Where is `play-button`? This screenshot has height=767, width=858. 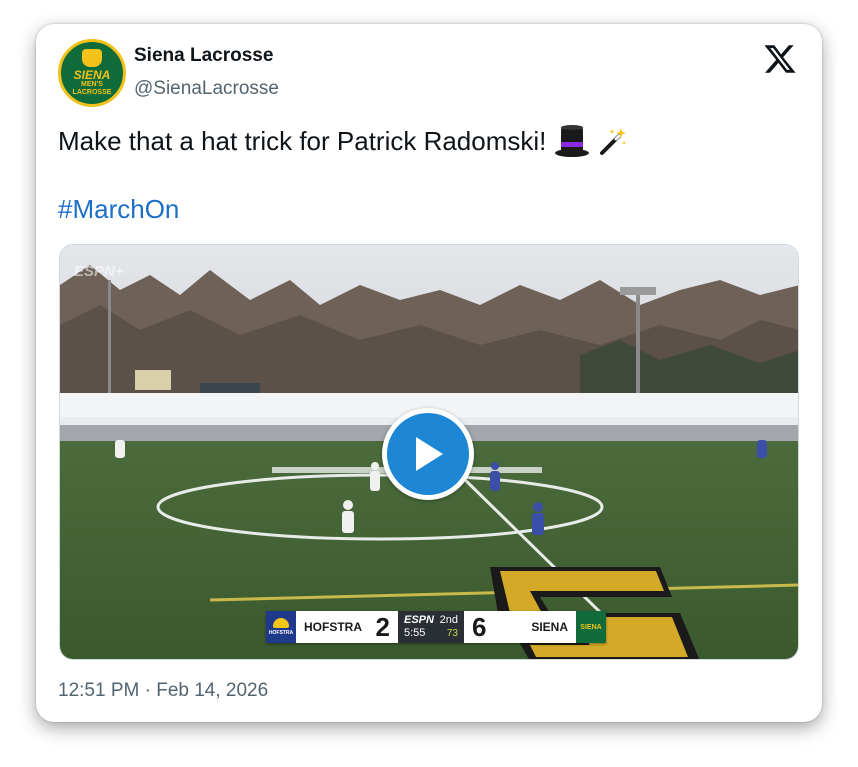 play-button is located at coordinates (428, 454).